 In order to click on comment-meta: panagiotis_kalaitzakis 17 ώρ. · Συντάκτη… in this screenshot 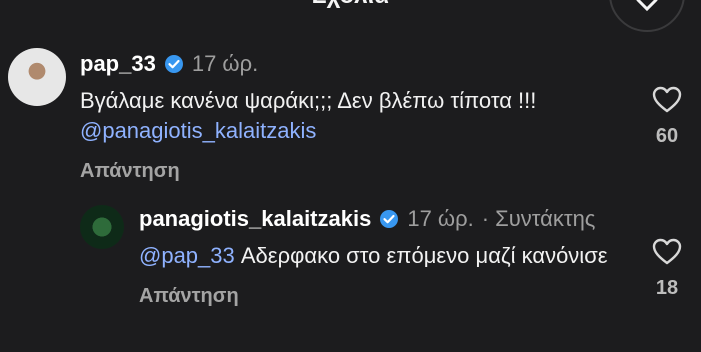, I will do `click(374, 219)`.